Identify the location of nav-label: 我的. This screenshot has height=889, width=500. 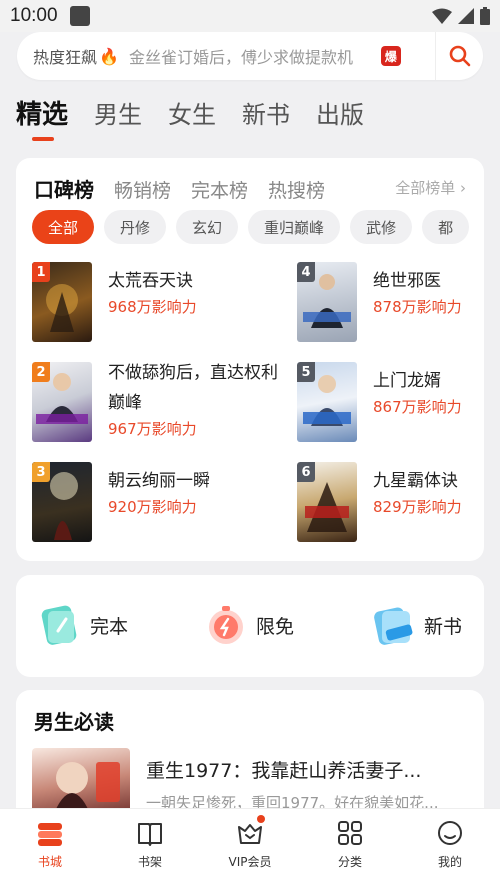
(449, 862).